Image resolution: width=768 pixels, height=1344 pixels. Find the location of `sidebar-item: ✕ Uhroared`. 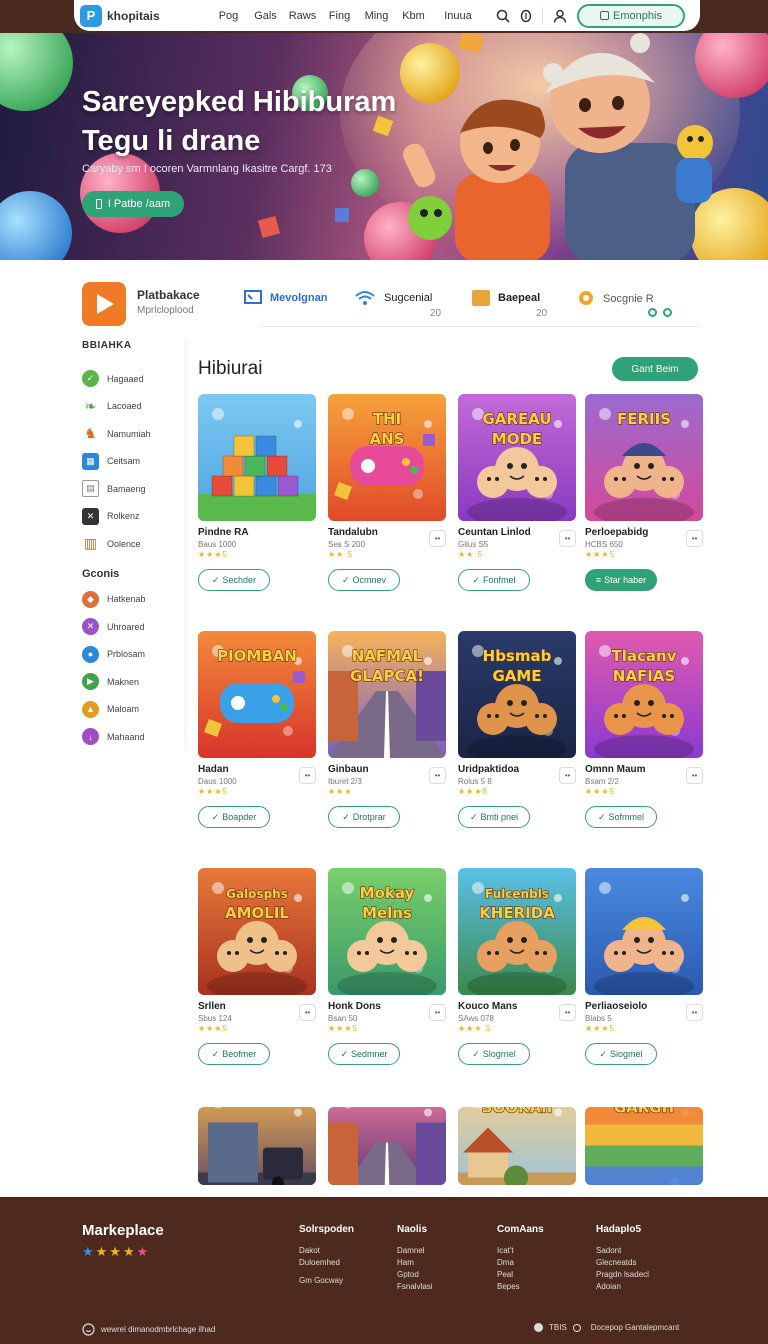

sidebar-item: ✕ Uhroared is located at coordinates (133, 627).